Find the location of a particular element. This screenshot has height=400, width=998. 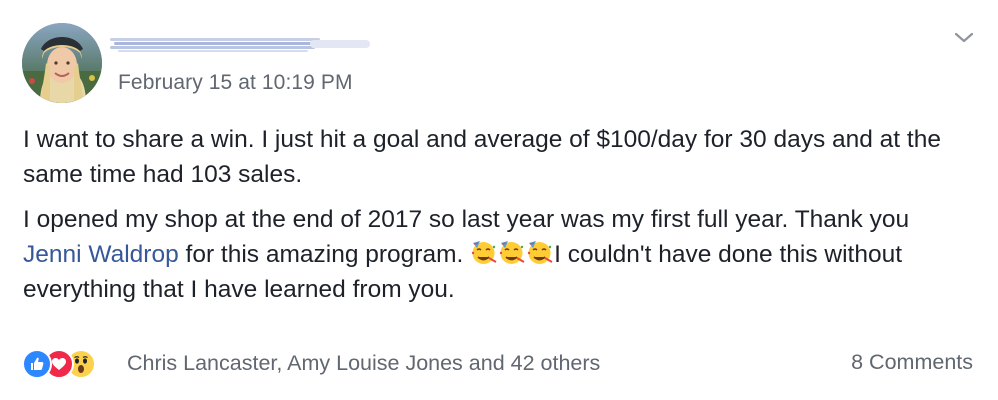

mention-link: Jenni Waldrop is located at coordinates (101, 254).